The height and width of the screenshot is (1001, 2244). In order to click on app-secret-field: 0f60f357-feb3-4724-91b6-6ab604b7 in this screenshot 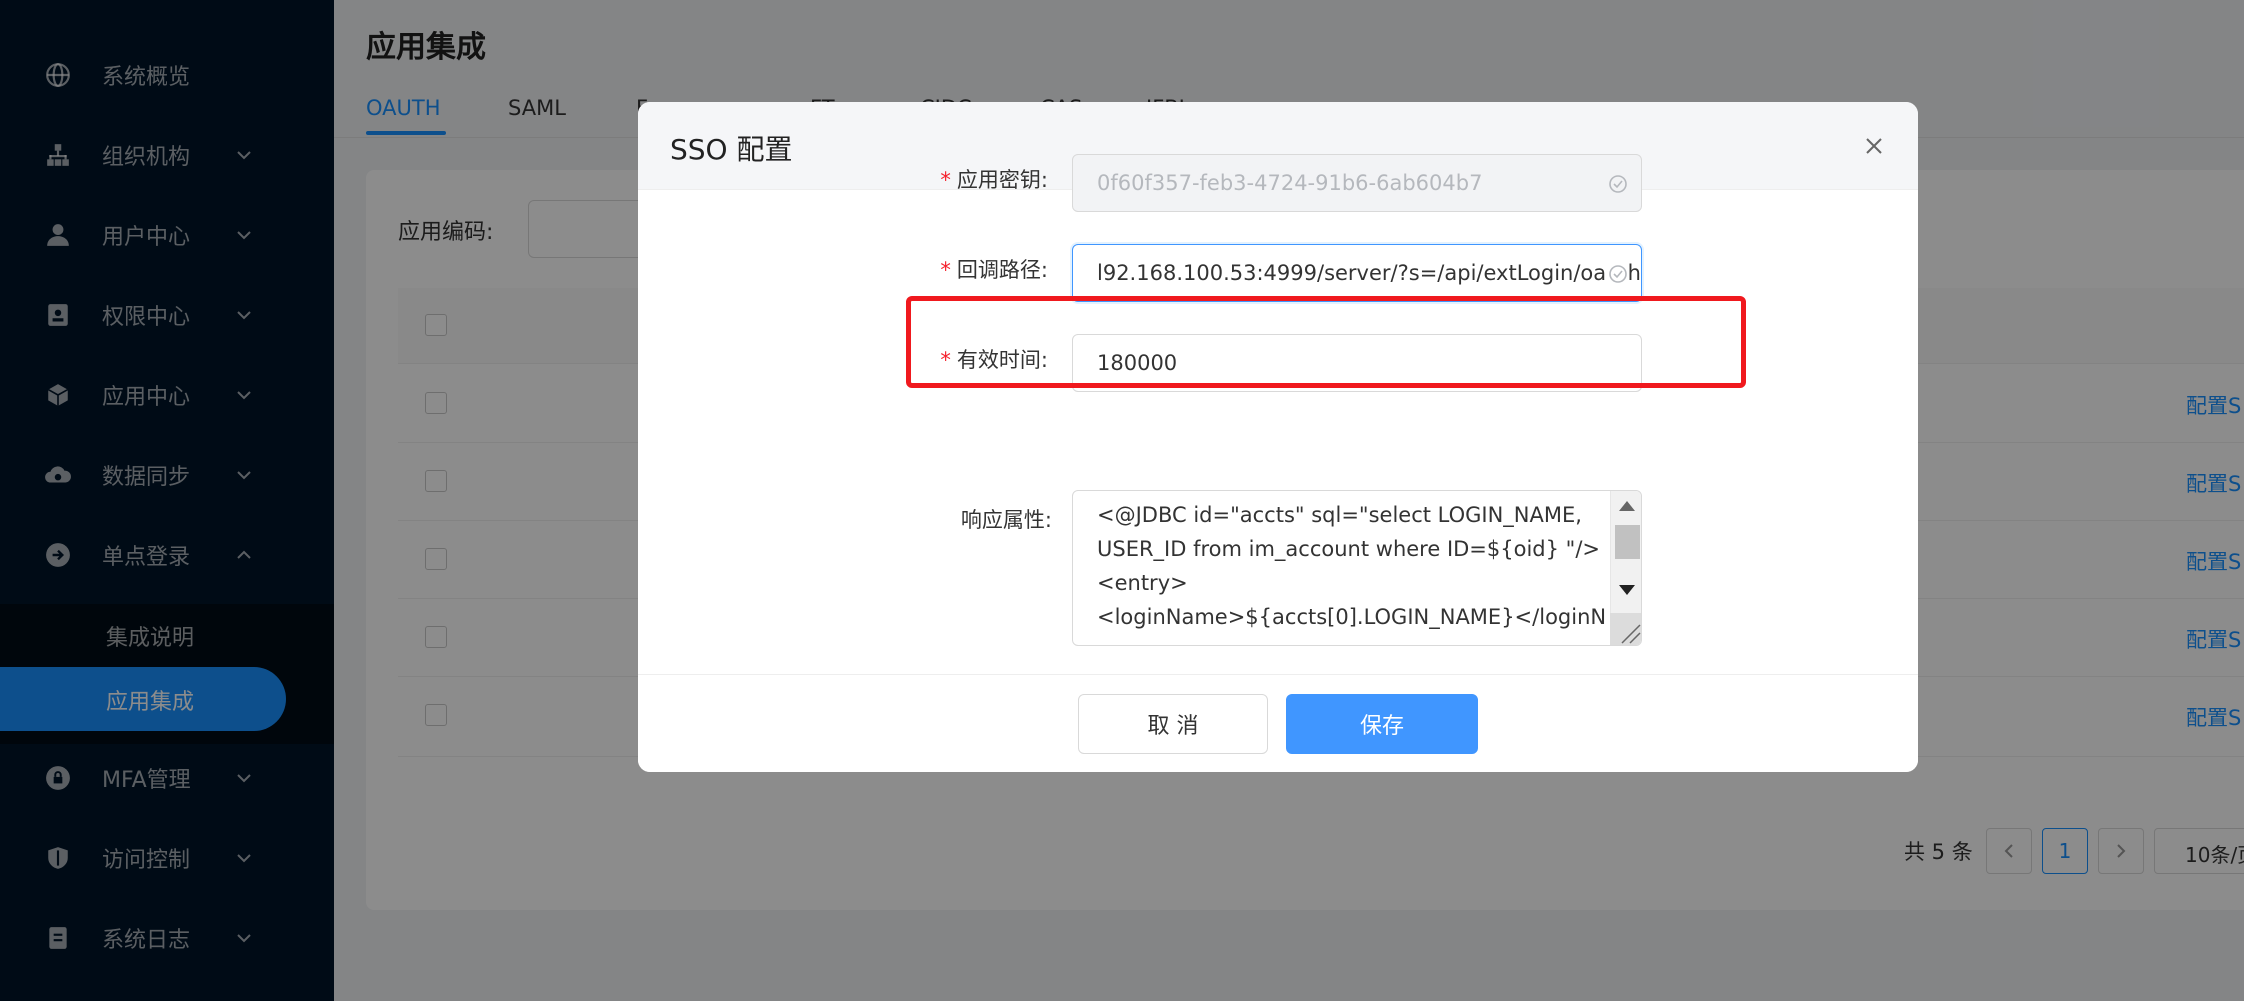, I will do `click(1357, 183)`.